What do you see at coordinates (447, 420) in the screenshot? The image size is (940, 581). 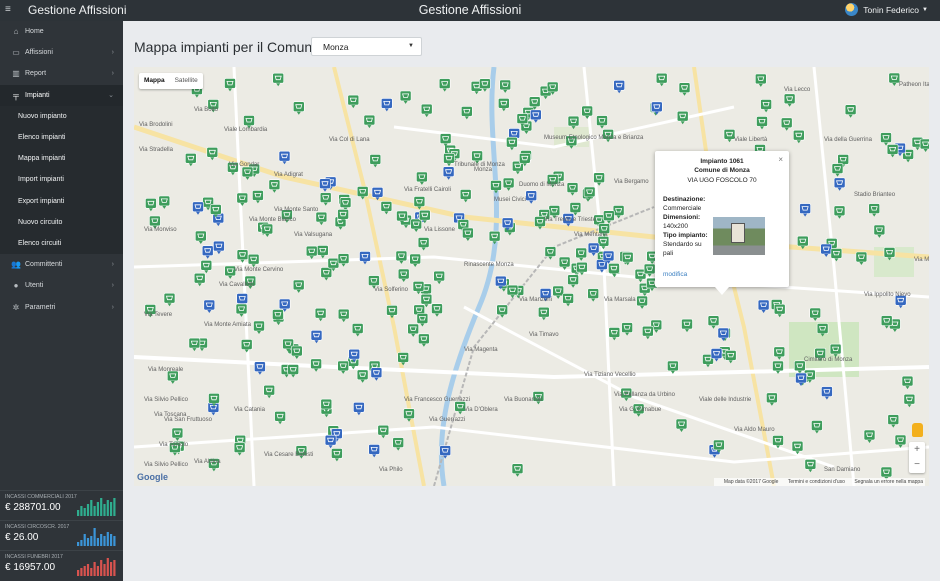 I see `map-street-label: Via Guerrazzi` at bounding box center [447, 420].